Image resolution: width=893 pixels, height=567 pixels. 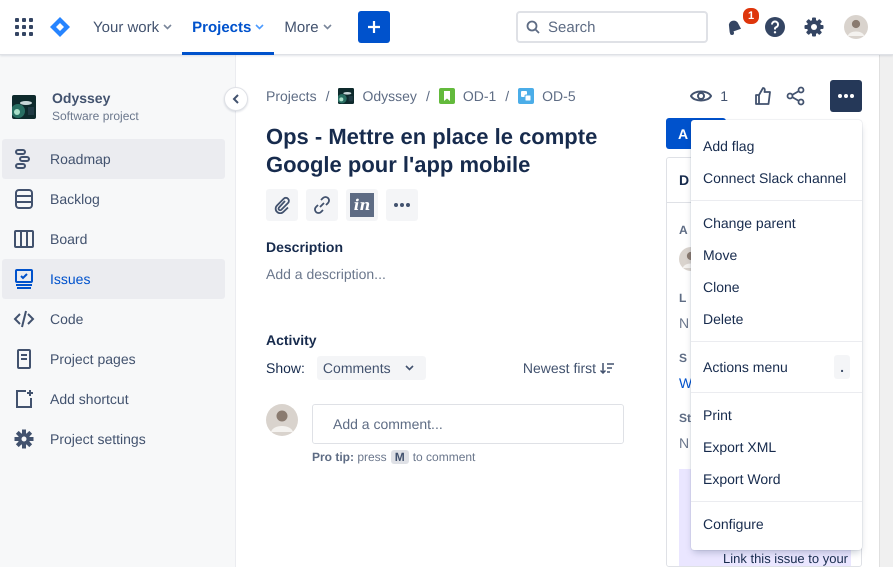 I want to click on key-badge: M, so click(x=399, y=457).